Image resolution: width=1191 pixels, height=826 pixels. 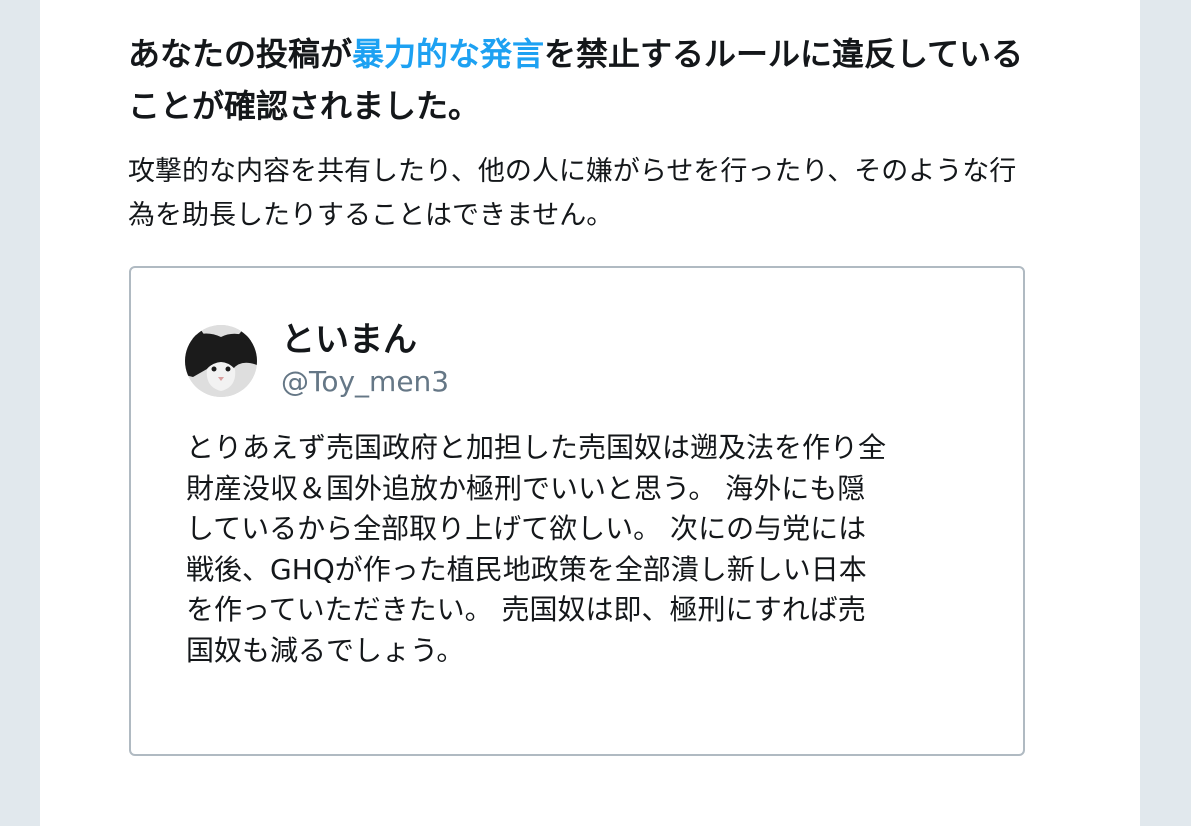 What do you see at coordinates (349, 340) in the screenshot?
I see `user-display-name: といまん` at bounding box center [349, 340].